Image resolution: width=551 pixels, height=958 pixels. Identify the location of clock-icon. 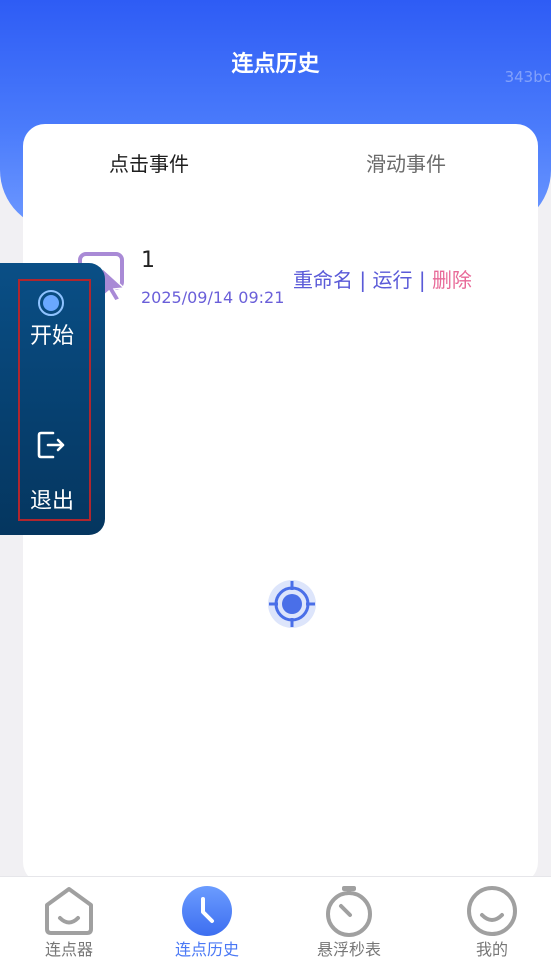
(207, 911).